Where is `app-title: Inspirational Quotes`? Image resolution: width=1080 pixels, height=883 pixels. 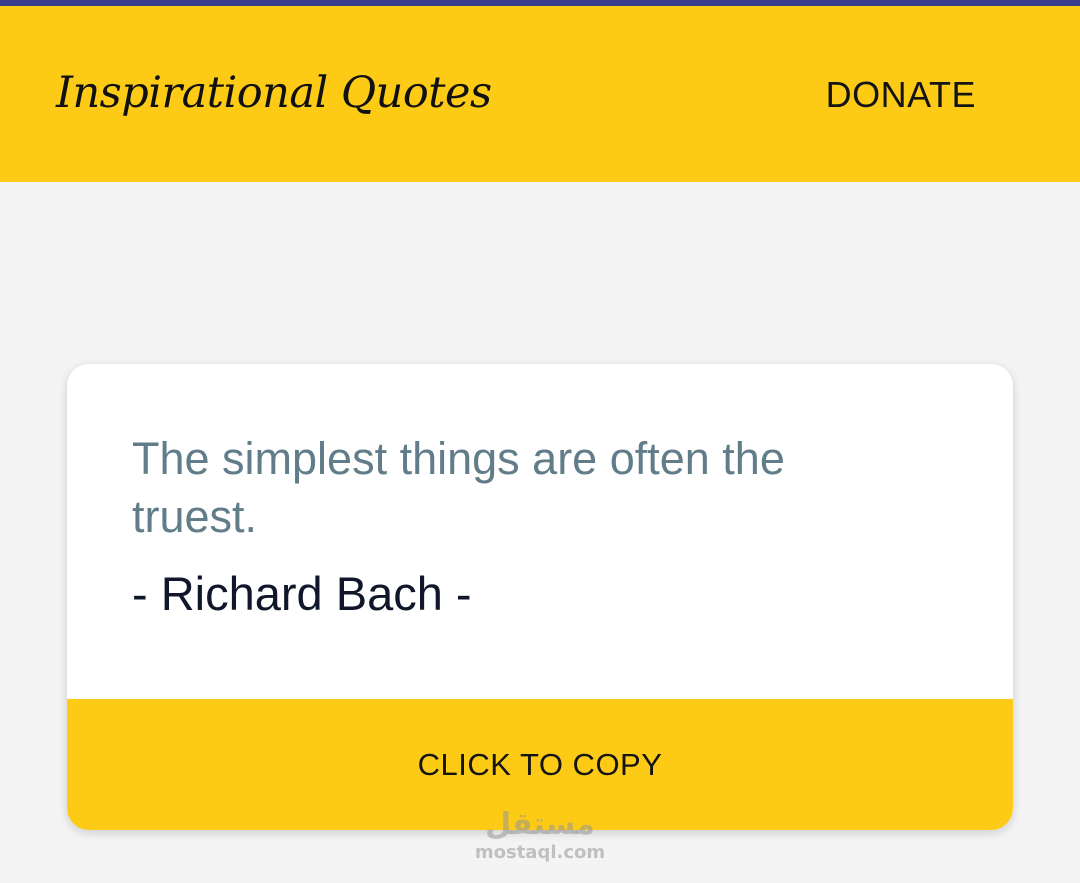 app-title: Inspirational Quotes is located at coordinates (274, 93).